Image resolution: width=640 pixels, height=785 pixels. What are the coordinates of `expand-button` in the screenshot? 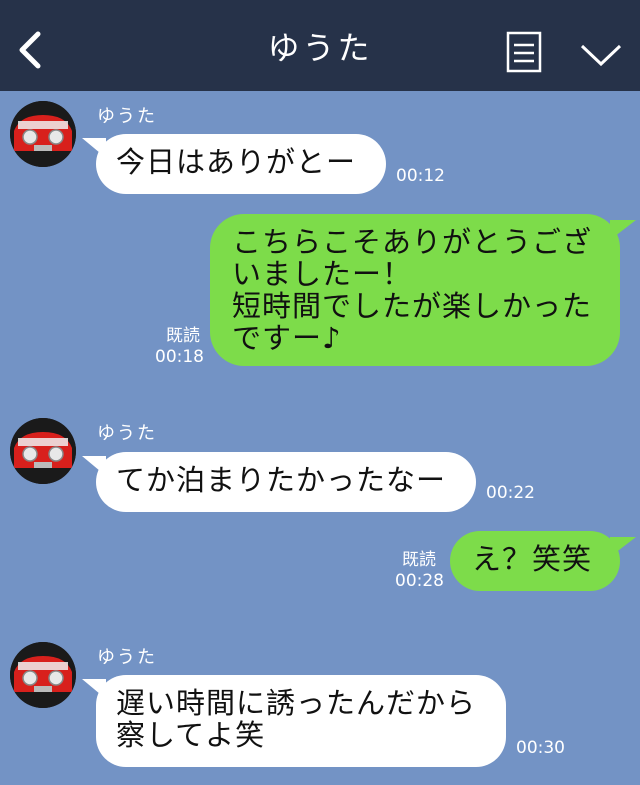 It's located at (601, 55).